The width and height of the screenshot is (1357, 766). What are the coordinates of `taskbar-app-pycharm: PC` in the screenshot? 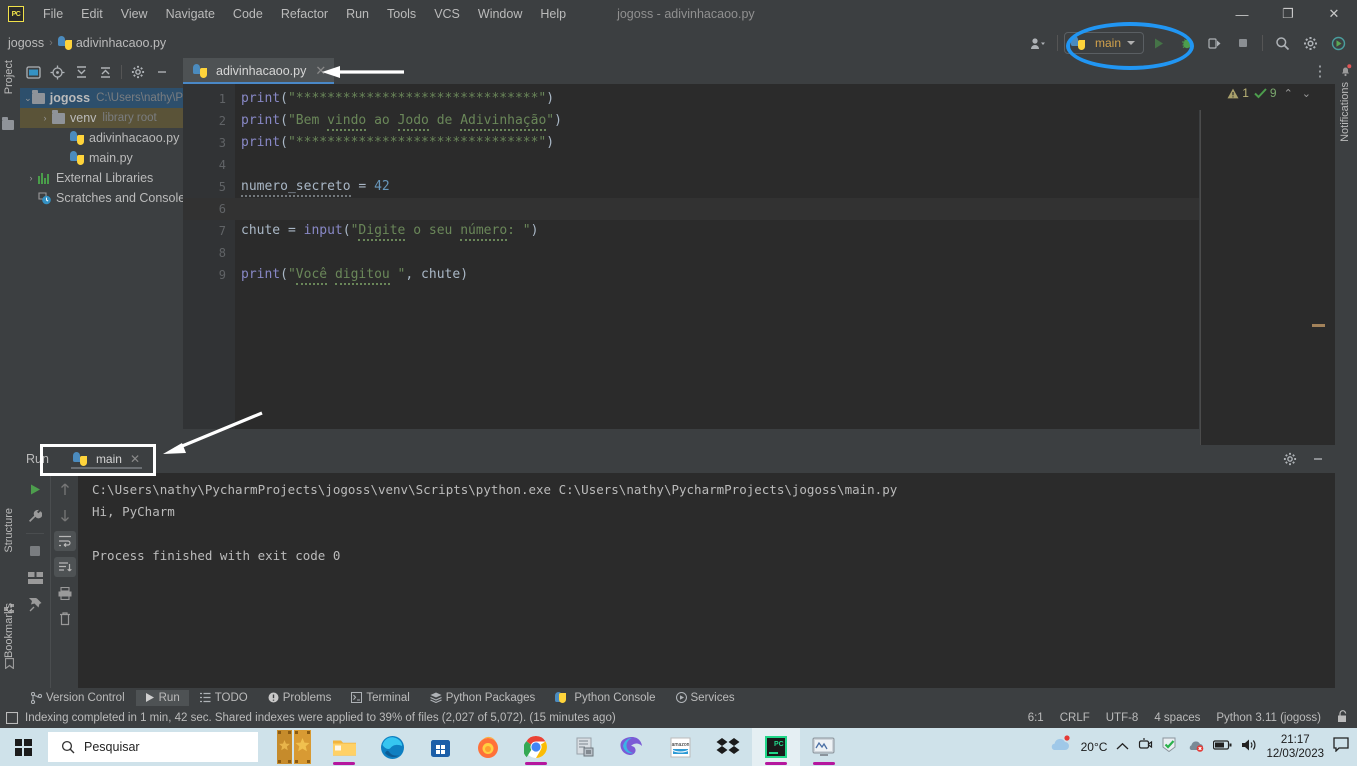 It's located at (776, 747).